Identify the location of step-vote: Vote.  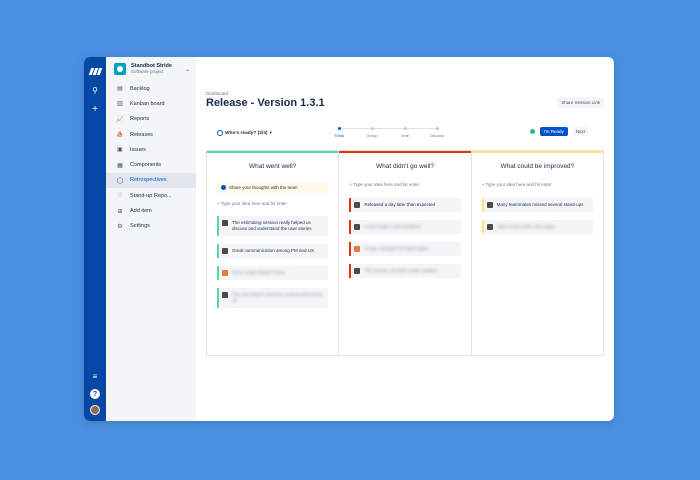
(405, 132).